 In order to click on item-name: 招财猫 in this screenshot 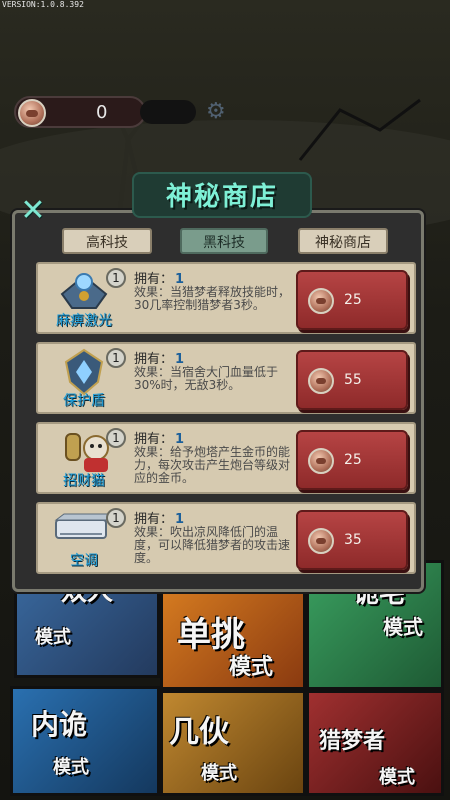, I will do `click(84, 481)`.